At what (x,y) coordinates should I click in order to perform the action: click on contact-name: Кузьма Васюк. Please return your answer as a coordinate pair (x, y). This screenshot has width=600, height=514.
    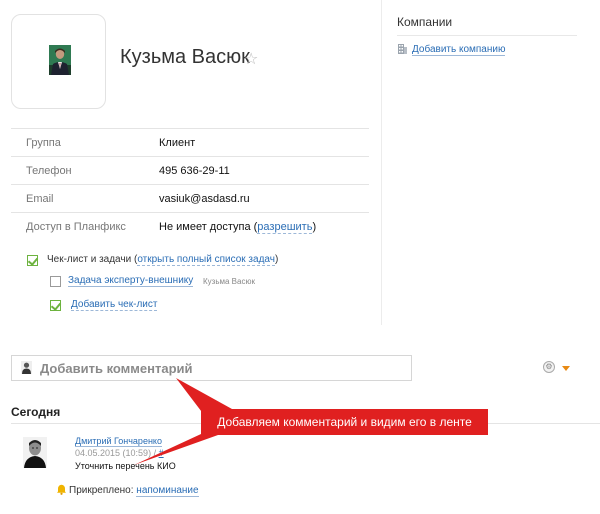
    Looking at the image, I should click on (185, 57).